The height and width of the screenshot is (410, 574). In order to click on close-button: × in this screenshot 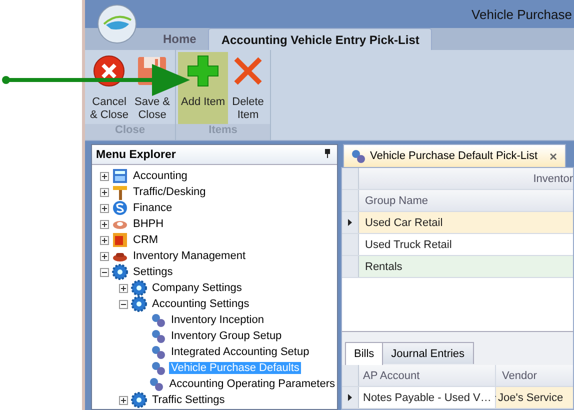, I will do `click(550, 156)`.